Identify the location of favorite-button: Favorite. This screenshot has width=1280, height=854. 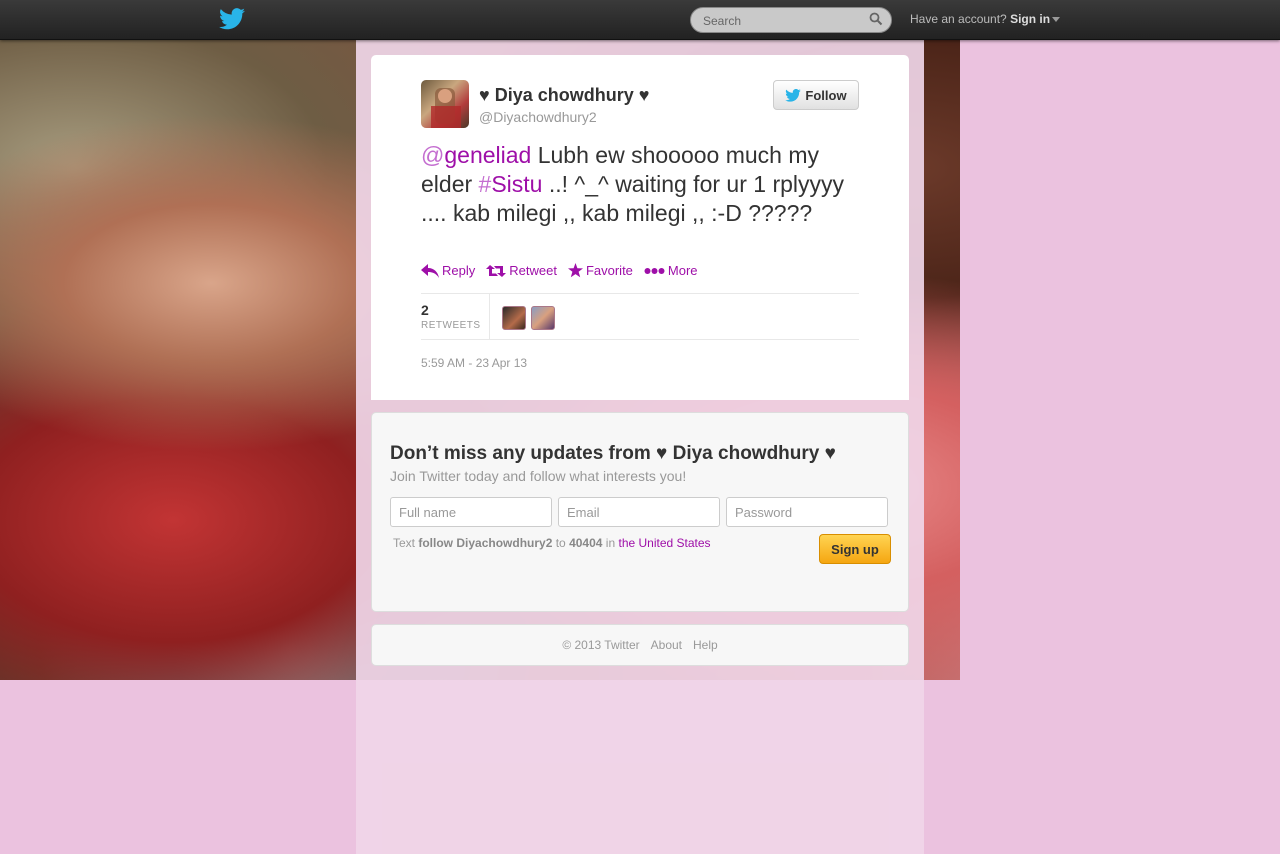
(600, 270).